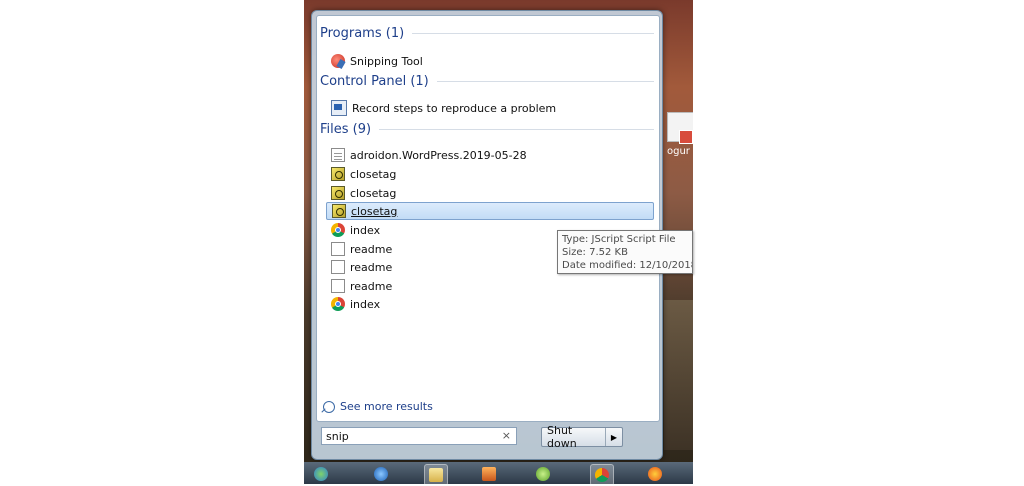 This screenshot has height=486, width=1024. I want to click on tooltip-type: Type: JScript Script File, so click(619, 239).